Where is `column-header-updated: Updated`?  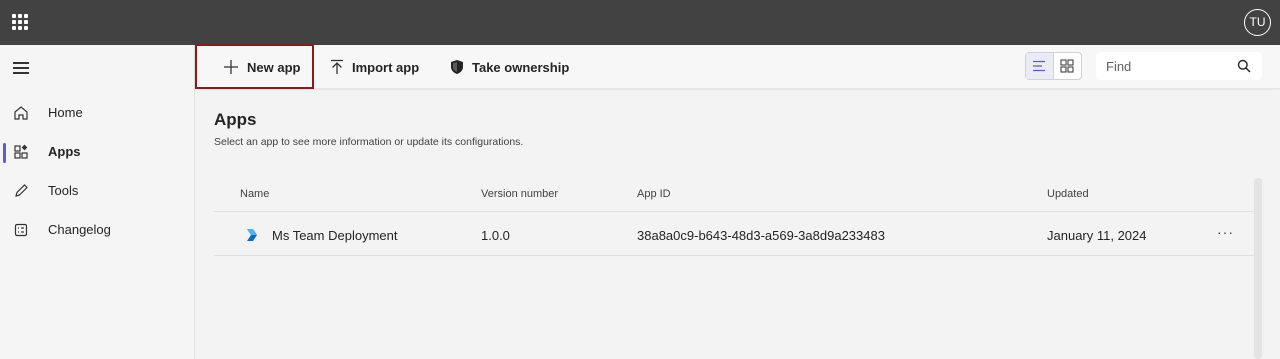
column-header-updated: Updated is located at coordinates (1068, 194).